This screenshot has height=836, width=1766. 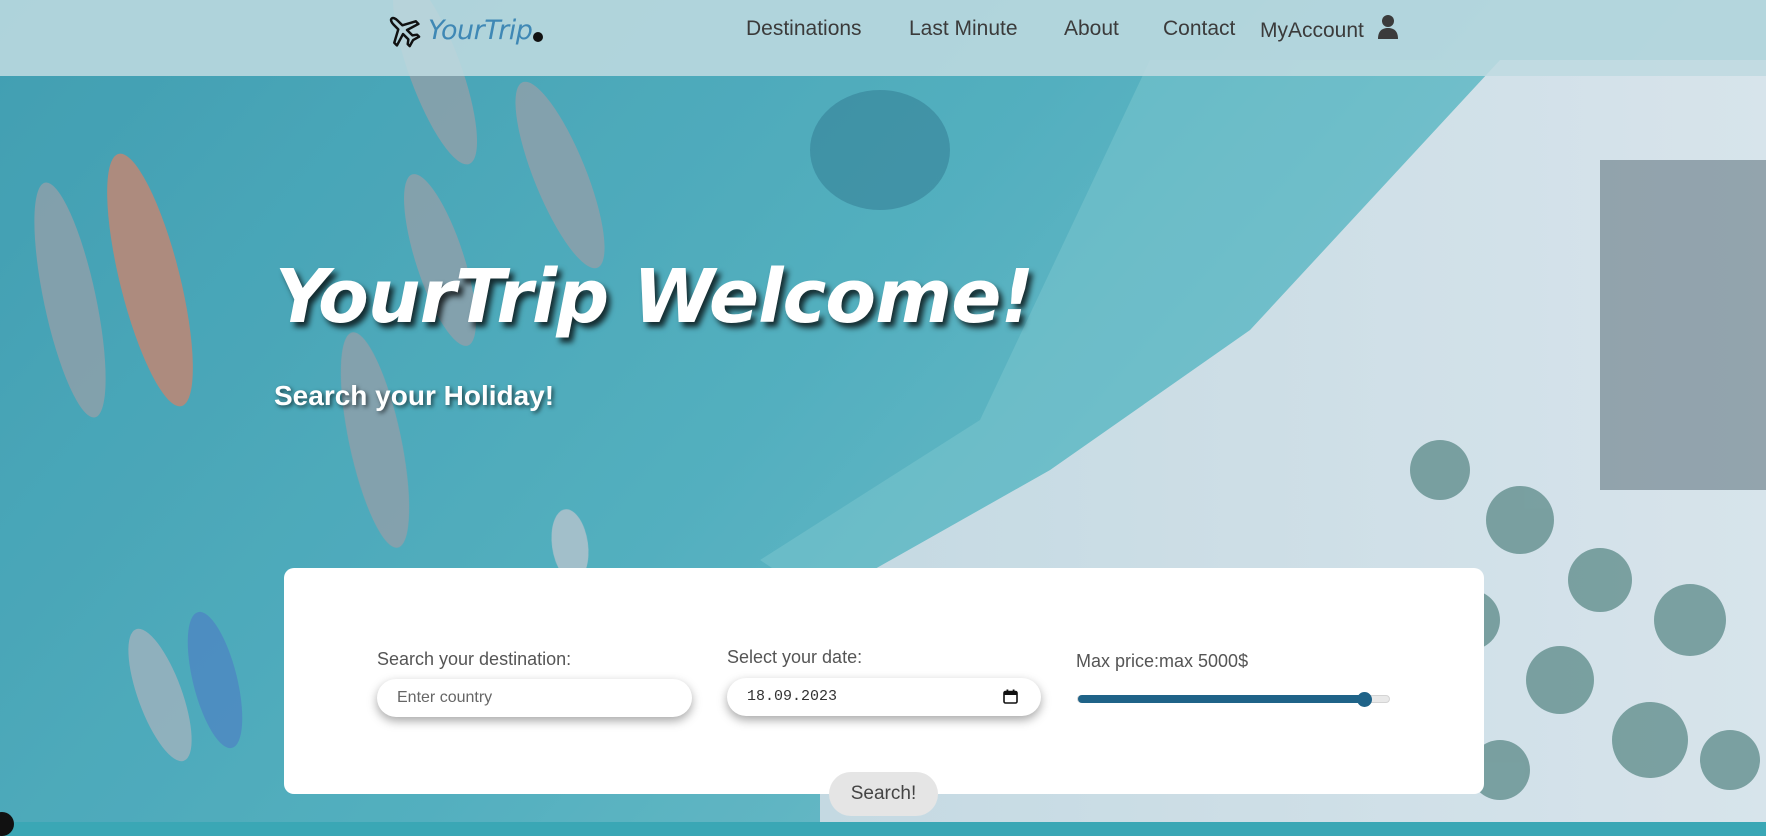 What do you see at coordinates (1010, 696) in the screenshot?
I see `calendar-icon` at bounding box center [1010, 696].